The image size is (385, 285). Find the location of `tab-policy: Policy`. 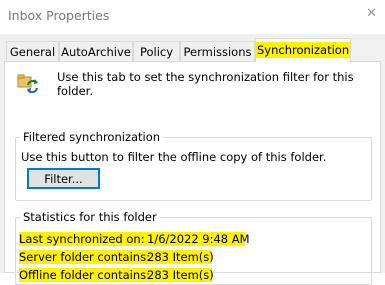

tab-policy: Policy is located at coordinates (156, 51).